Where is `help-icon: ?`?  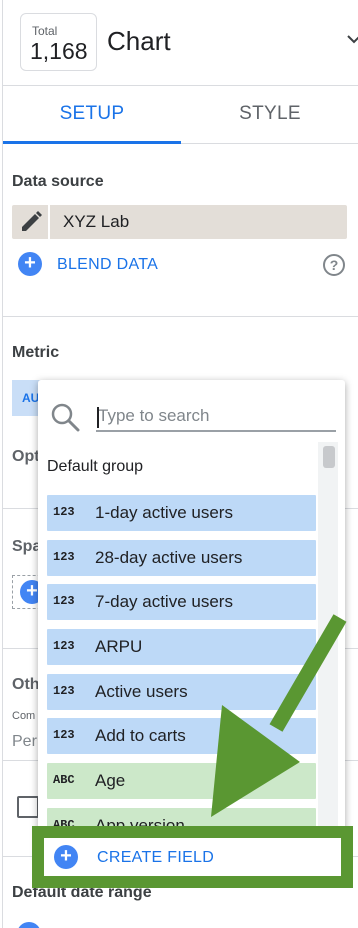
help-icon: ? is located at coordinates (334, 265).